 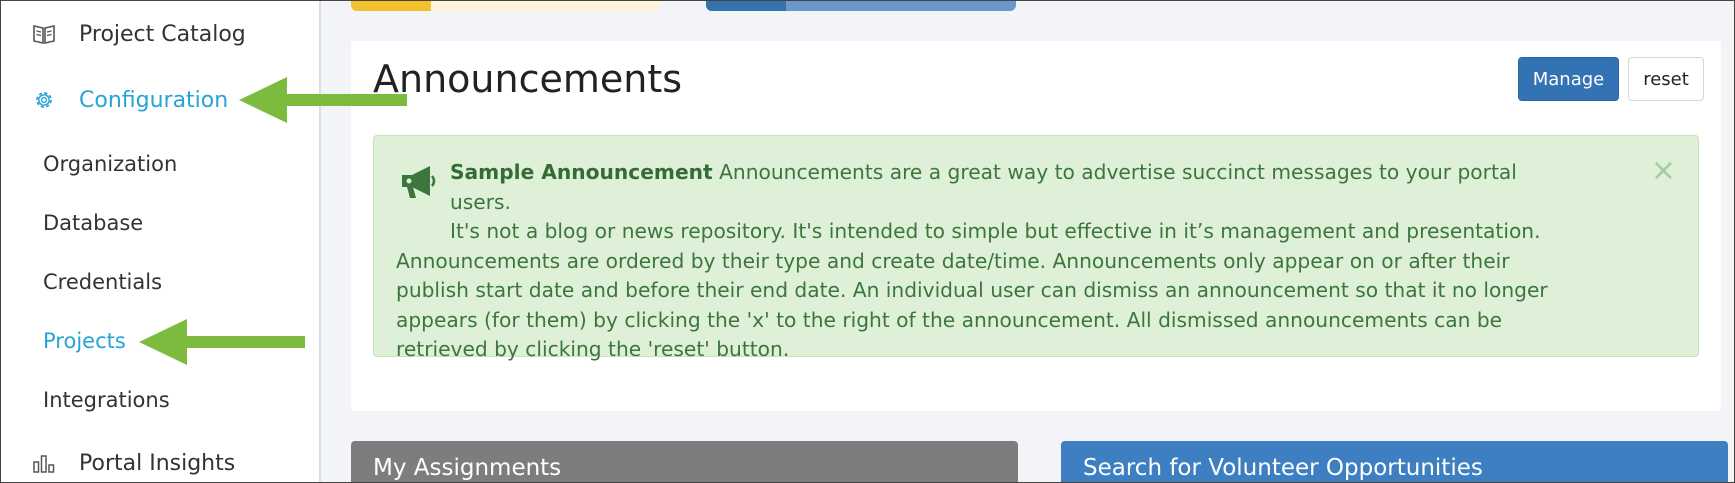 I want to click on my-assignments-panel: My Assignments, so click(x=684, y=461).